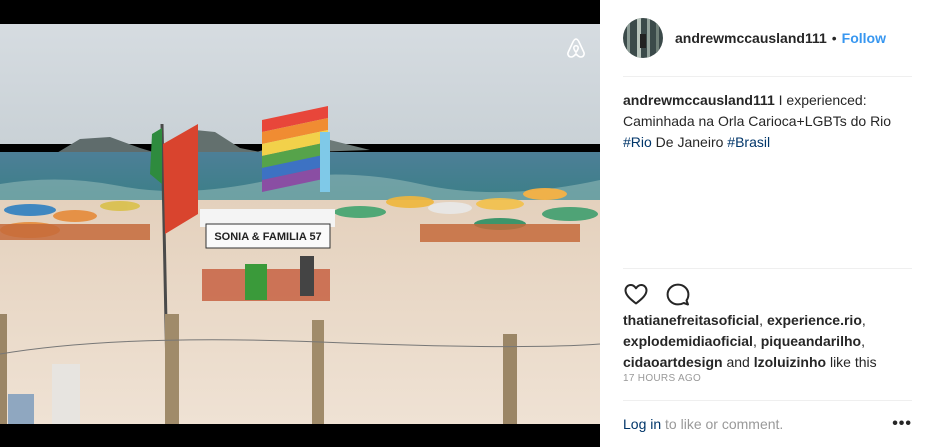  I want to click on liker-1: thatianefreitasoficial, so click(691, 320).